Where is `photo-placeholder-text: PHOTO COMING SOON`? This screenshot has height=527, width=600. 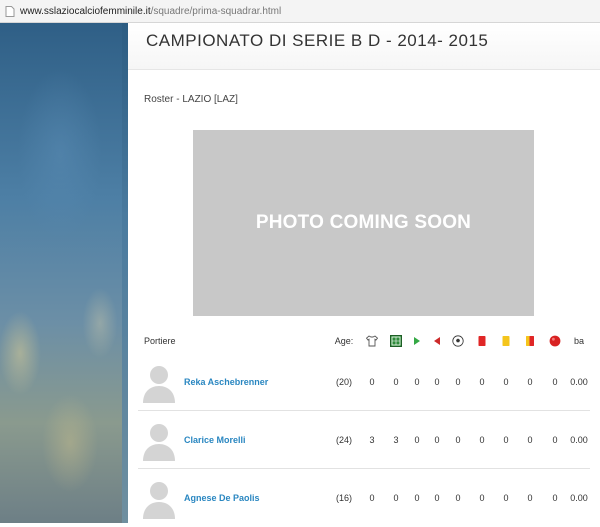 photo-placeholder-text: PHOTO COMING SOON is located at coordinates (363, 222).